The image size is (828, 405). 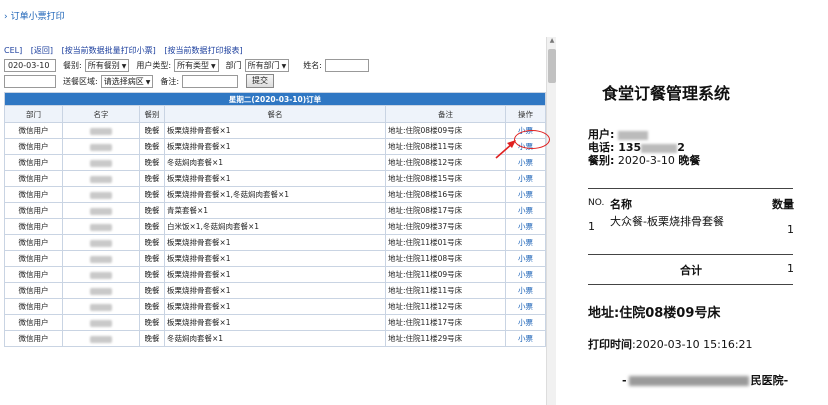 I want to click on table-row: 微信用户 晚餐 板栗烧排骨套餐×1 地址:住院08楼11号床 小票, so click(x=275, y=146).